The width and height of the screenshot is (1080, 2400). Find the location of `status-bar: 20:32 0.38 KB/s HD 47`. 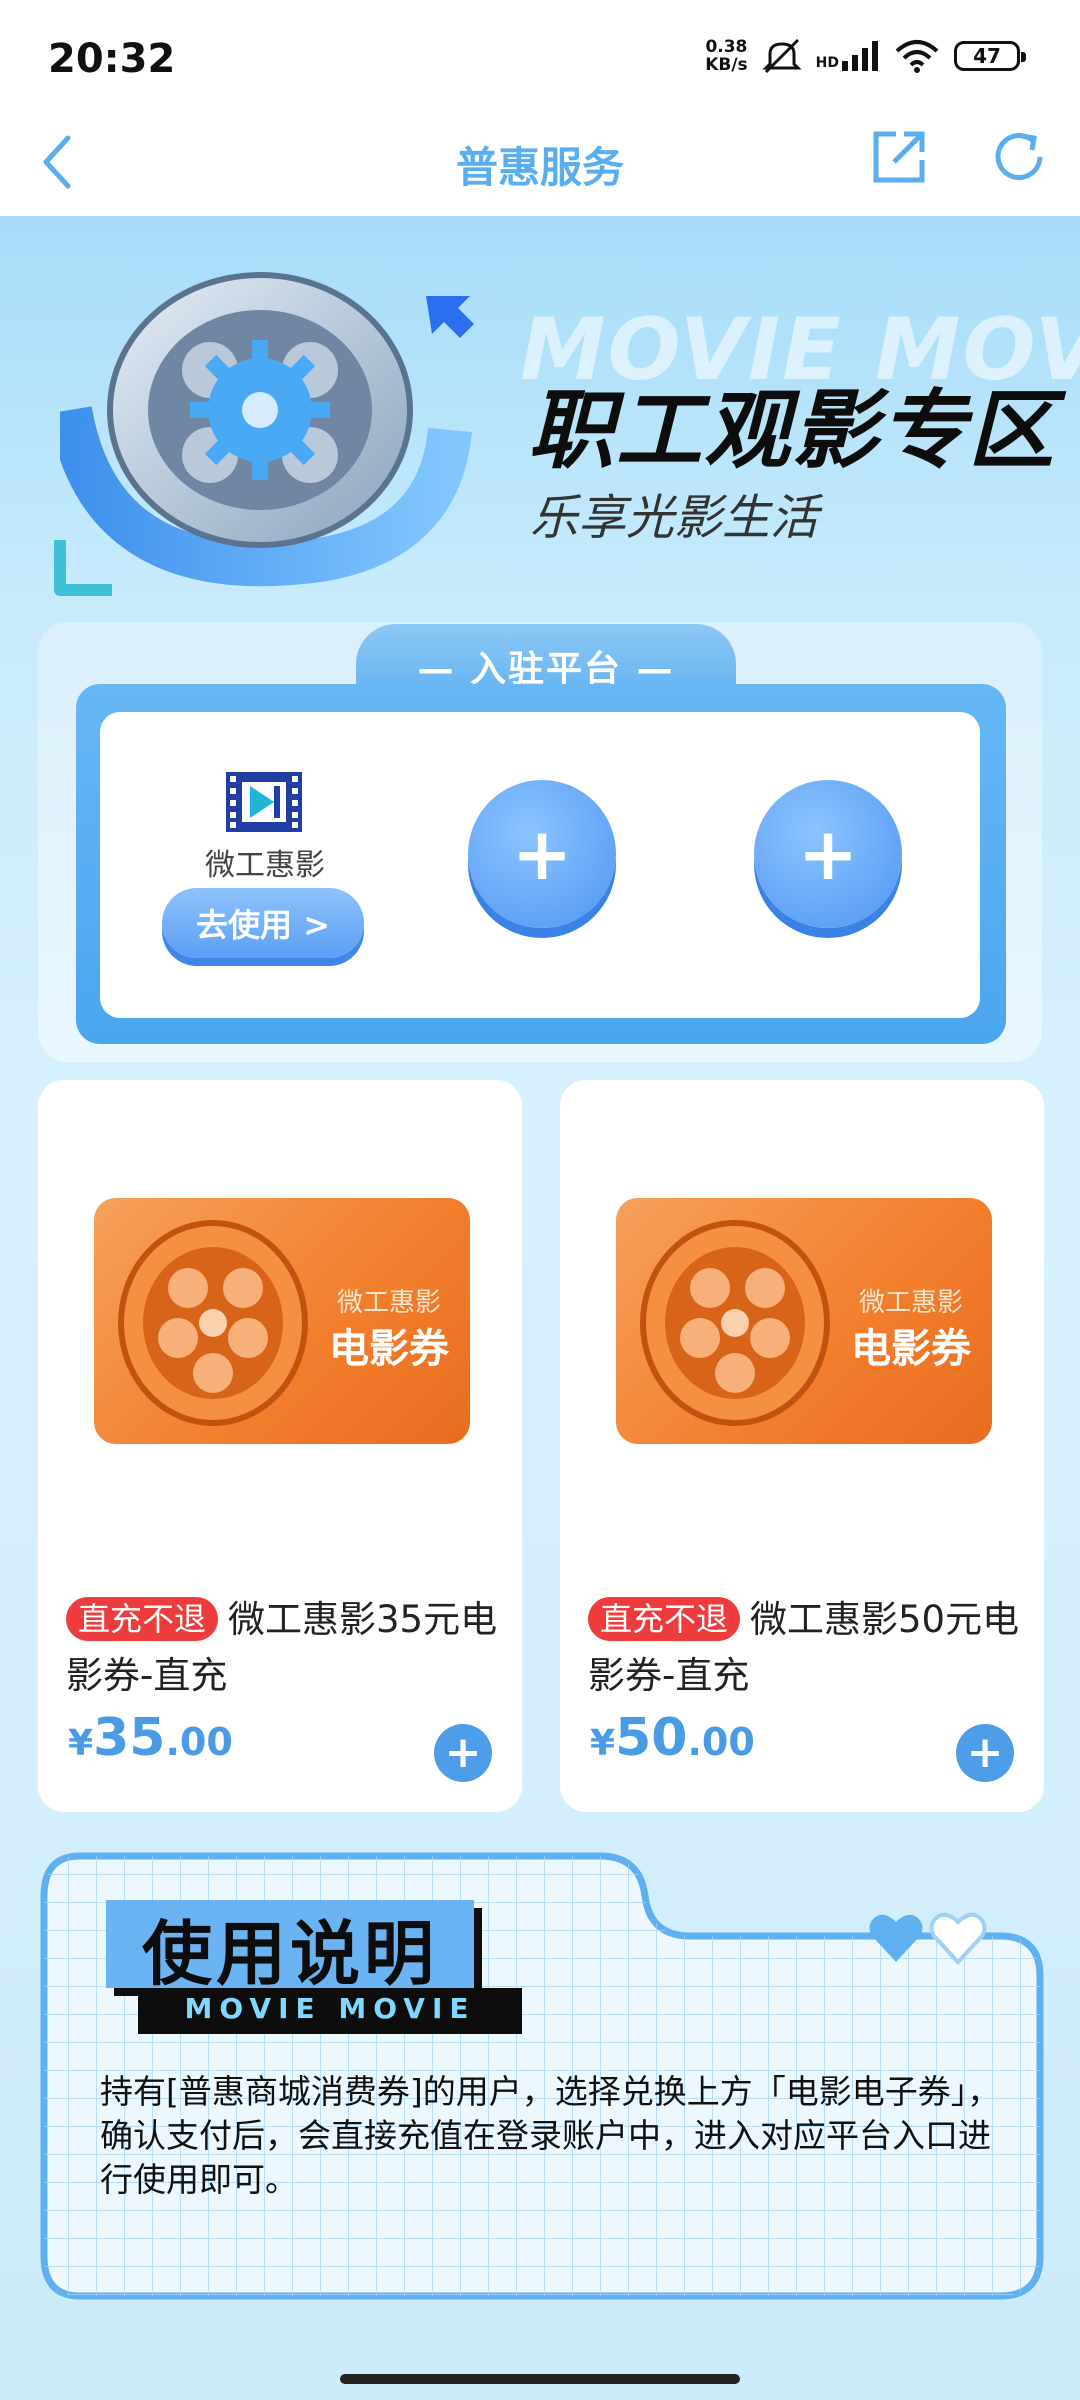

status-bar: 20:32 0.38 KB/s HD 47 is located at coordinates (540, 59).